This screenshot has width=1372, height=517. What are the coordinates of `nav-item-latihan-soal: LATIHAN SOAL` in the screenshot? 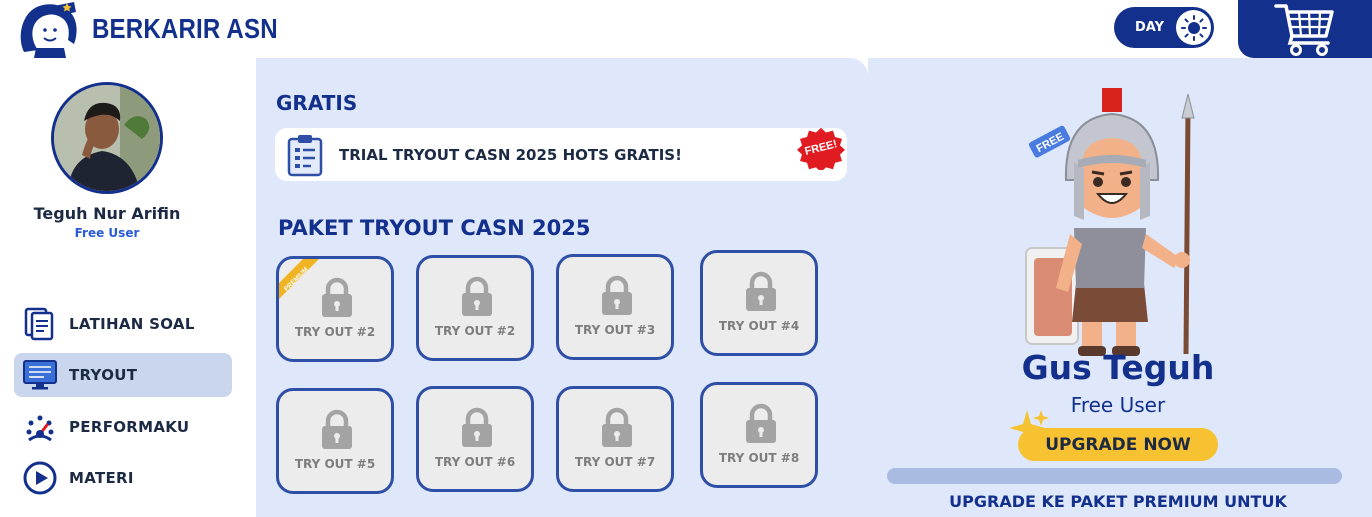 It's located at (123, 324).